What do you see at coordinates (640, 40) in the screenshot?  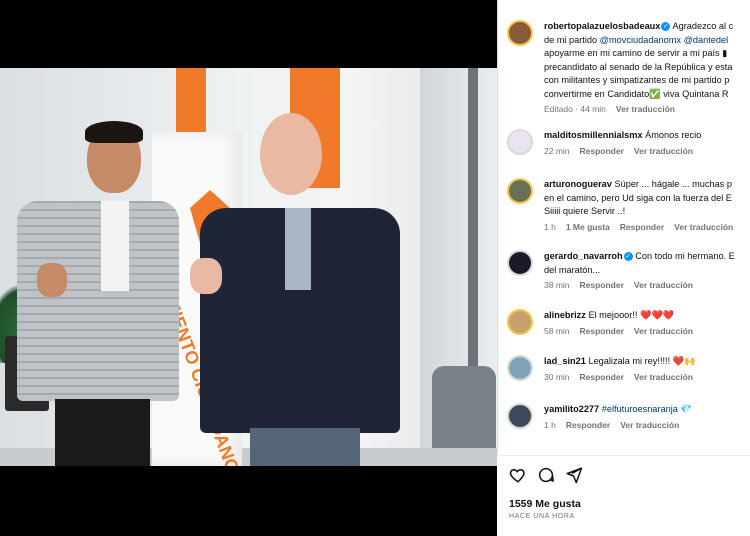 I see `mention-link: @movciudadanomx` at bounding box center [640, 40].